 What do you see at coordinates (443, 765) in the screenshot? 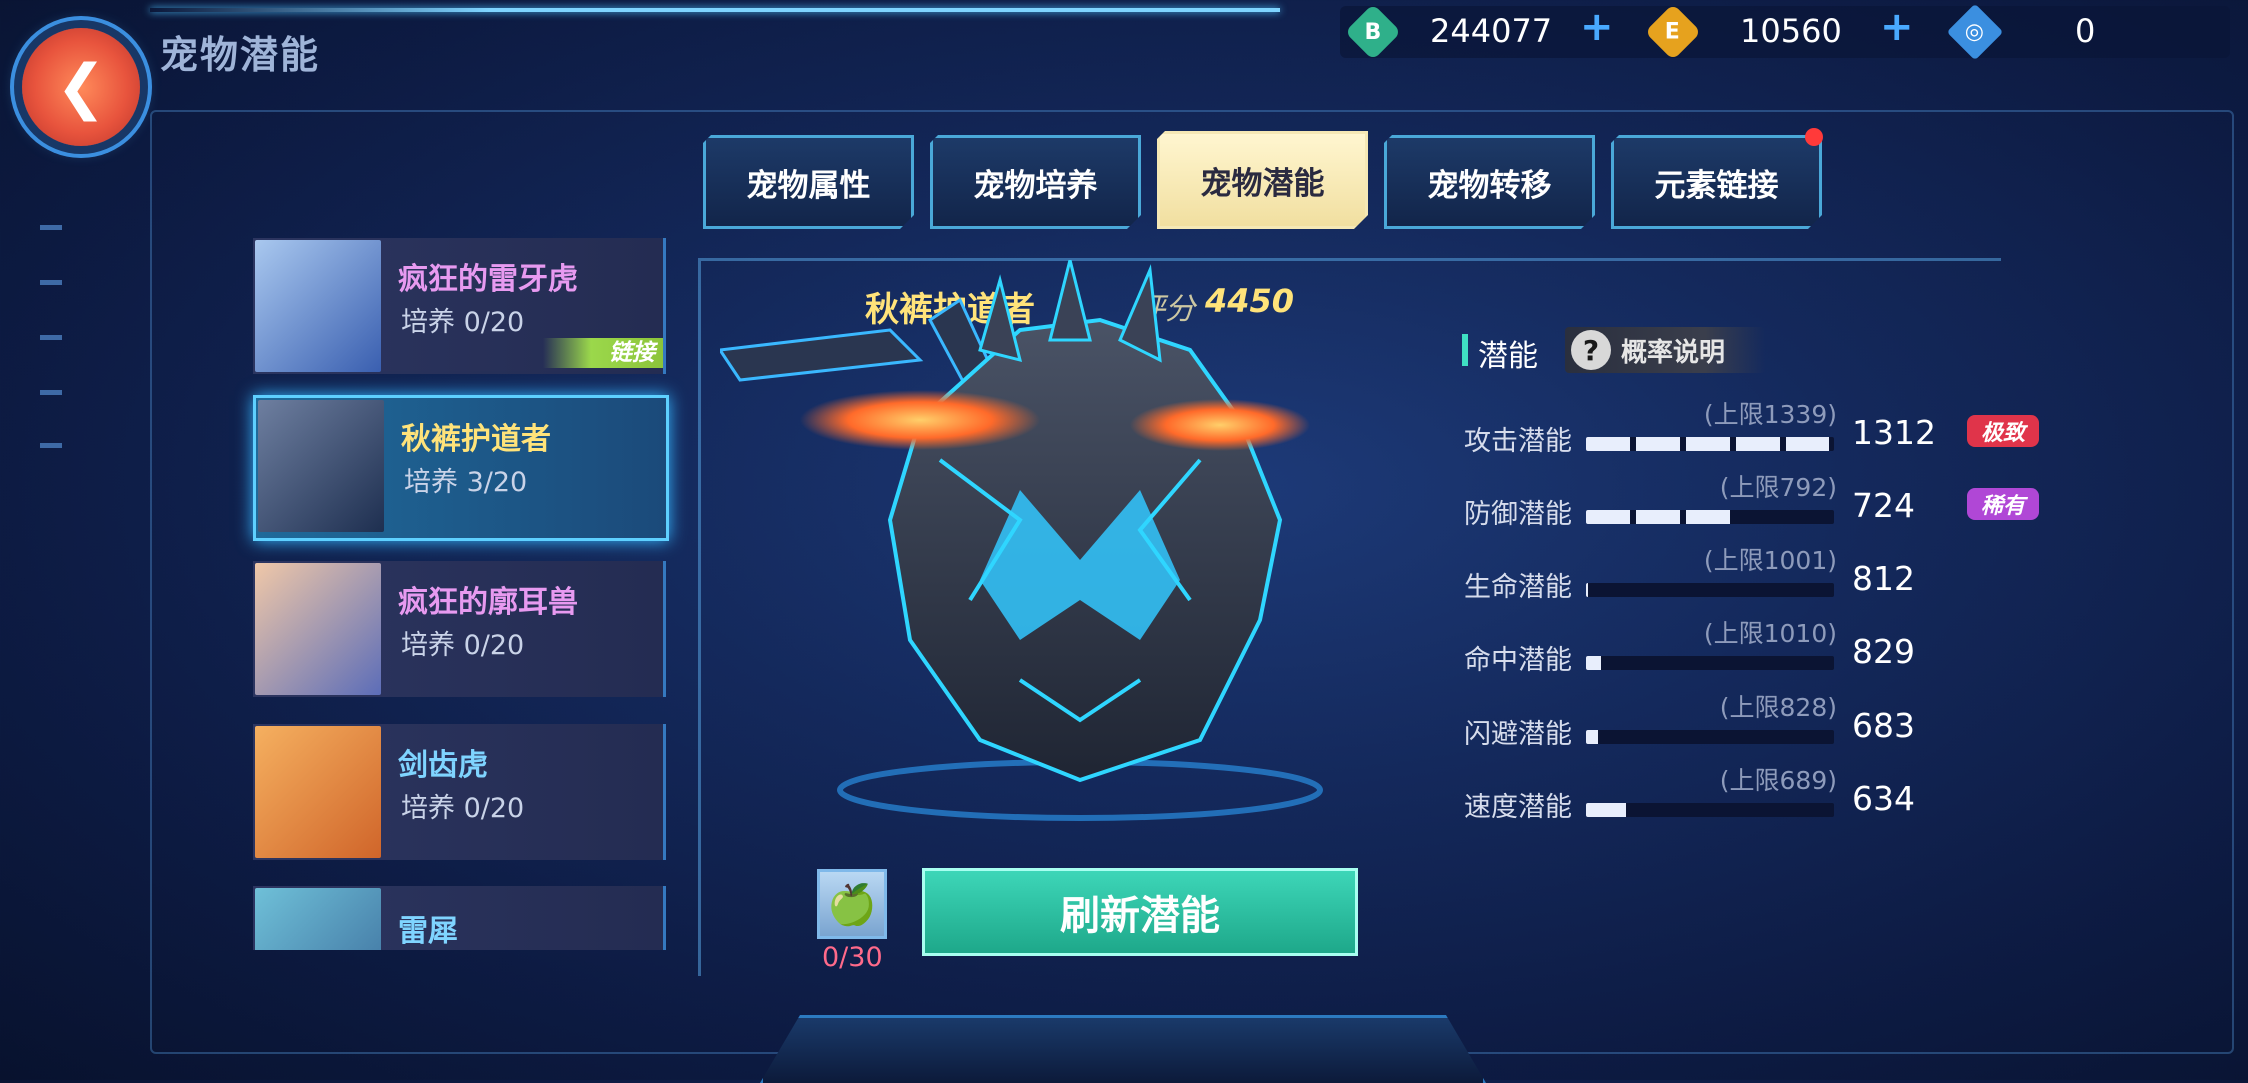
I see `pet-name: 剑齿虎` at bounding box center [443, 765].